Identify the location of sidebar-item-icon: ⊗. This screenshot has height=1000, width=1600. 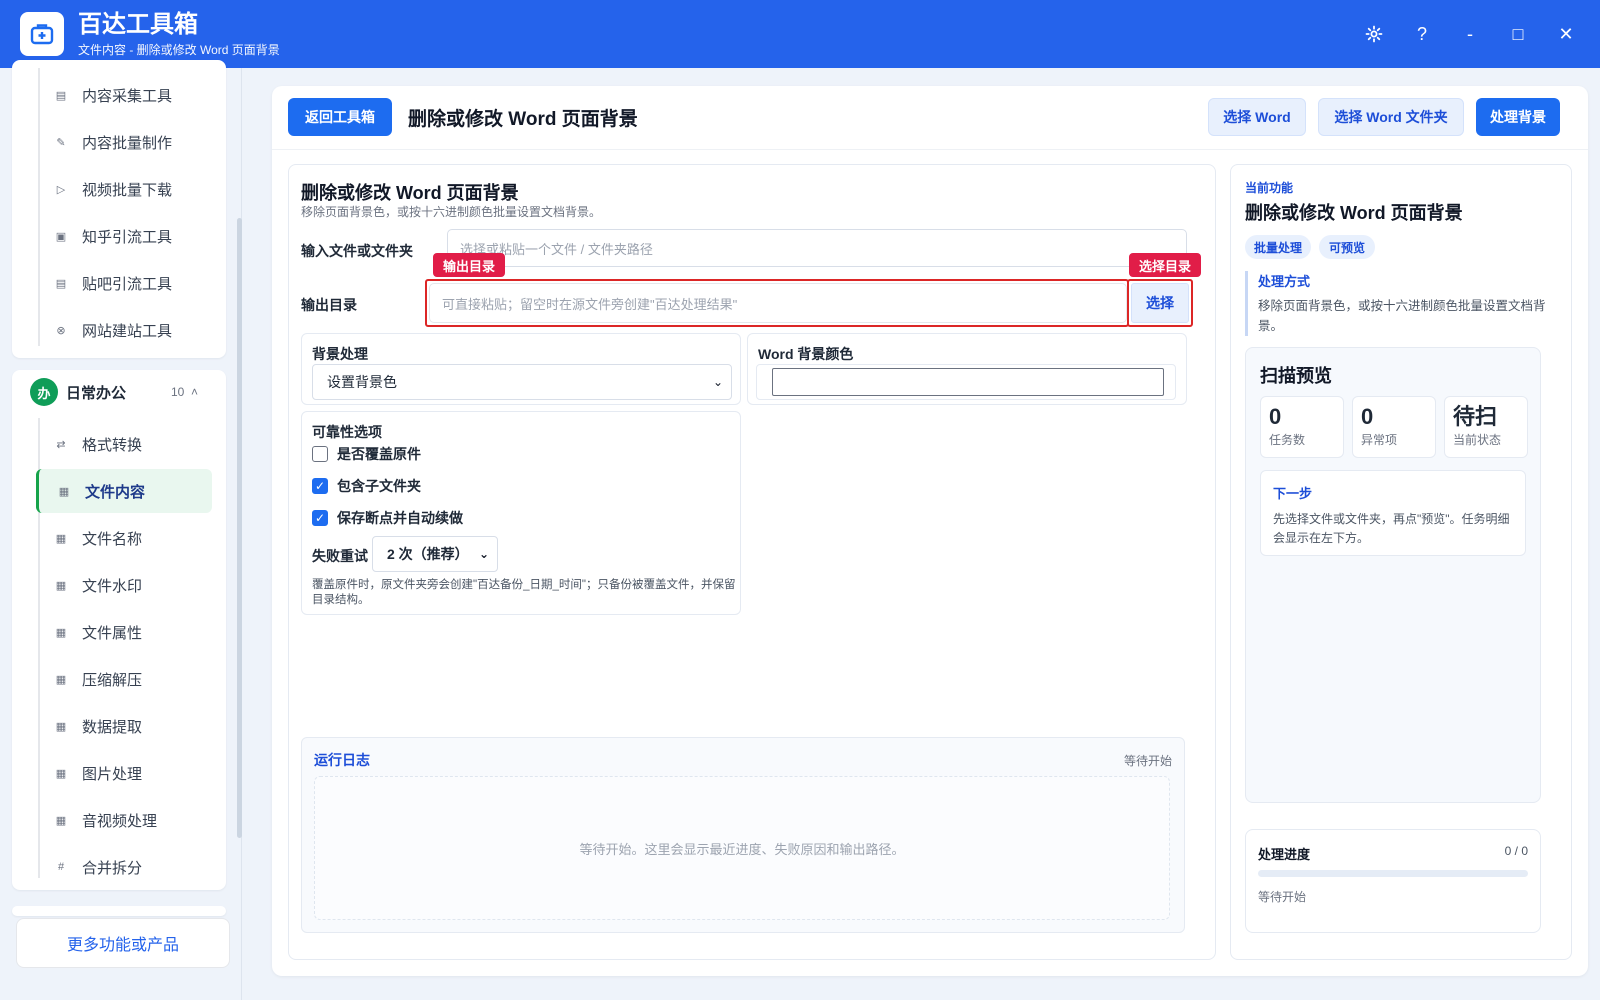
(61, 330).